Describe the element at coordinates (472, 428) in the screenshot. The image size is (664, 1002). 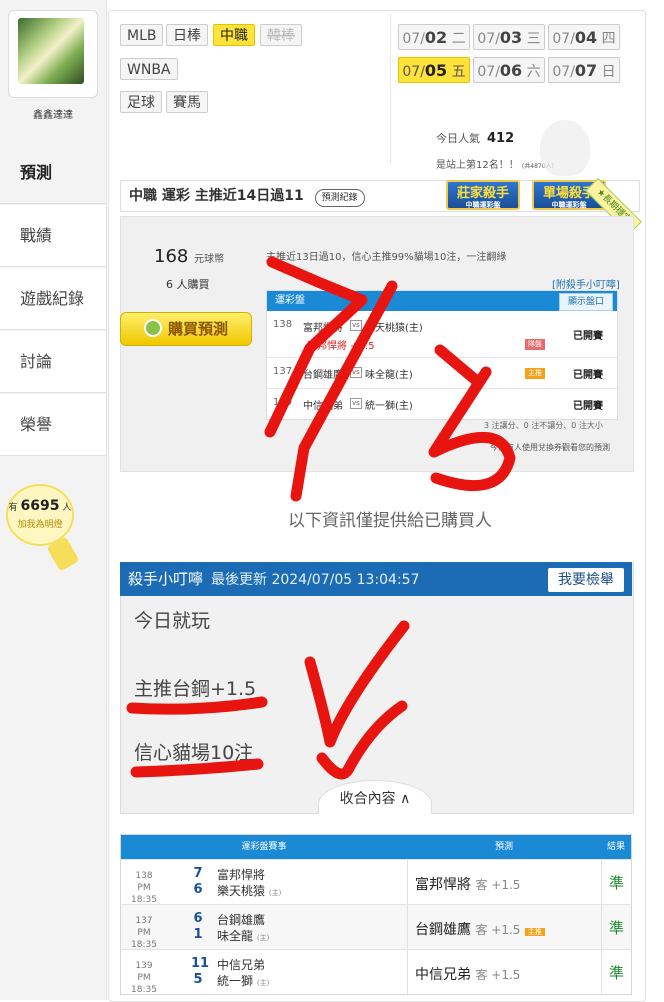
I see `handwritten-five` at that location.